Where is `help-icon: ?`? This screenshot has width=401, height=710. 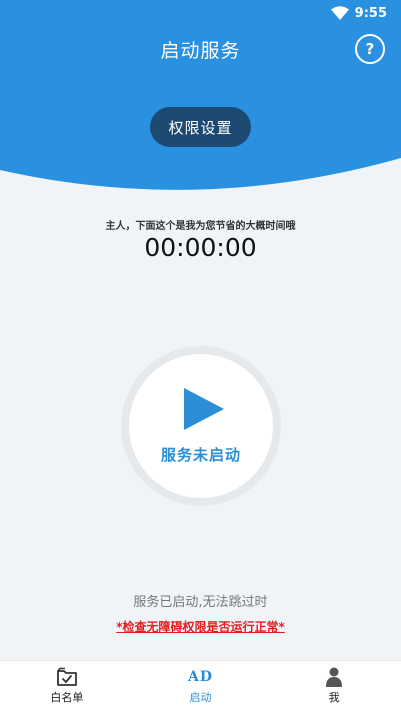
help-icon: ? is located at coordinates (370, 49).